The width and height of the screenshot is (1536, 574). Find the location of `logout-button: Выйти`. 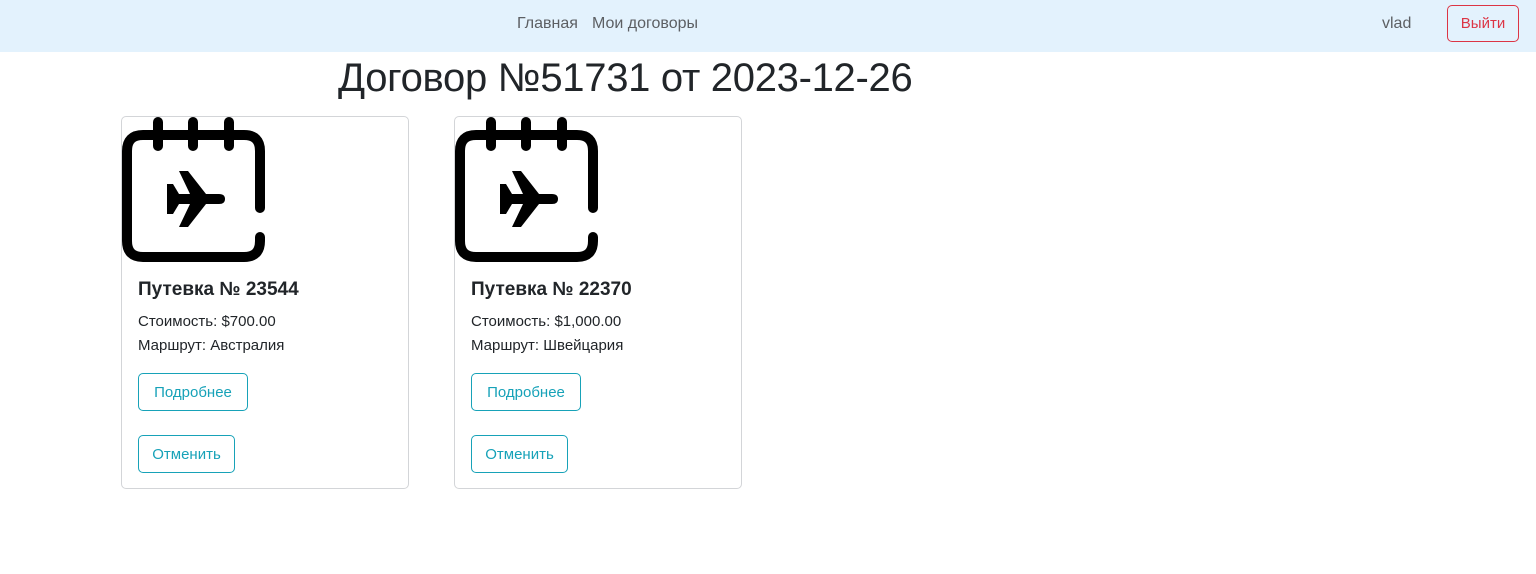

logout-button: Выйти is located at coordinates (1483, 23).